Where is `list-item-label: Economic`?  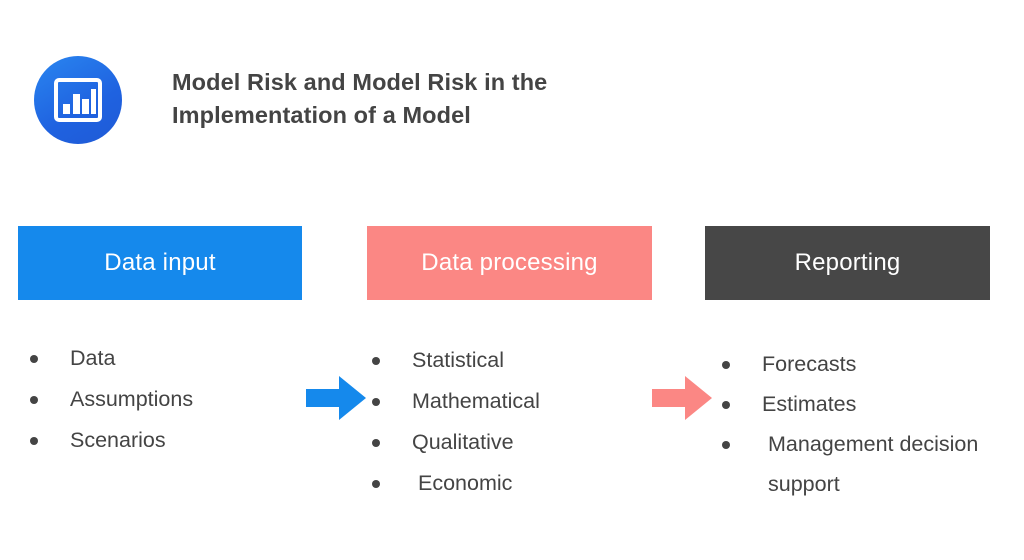 list-item-label: Economic is located at coordinates (465, 483).